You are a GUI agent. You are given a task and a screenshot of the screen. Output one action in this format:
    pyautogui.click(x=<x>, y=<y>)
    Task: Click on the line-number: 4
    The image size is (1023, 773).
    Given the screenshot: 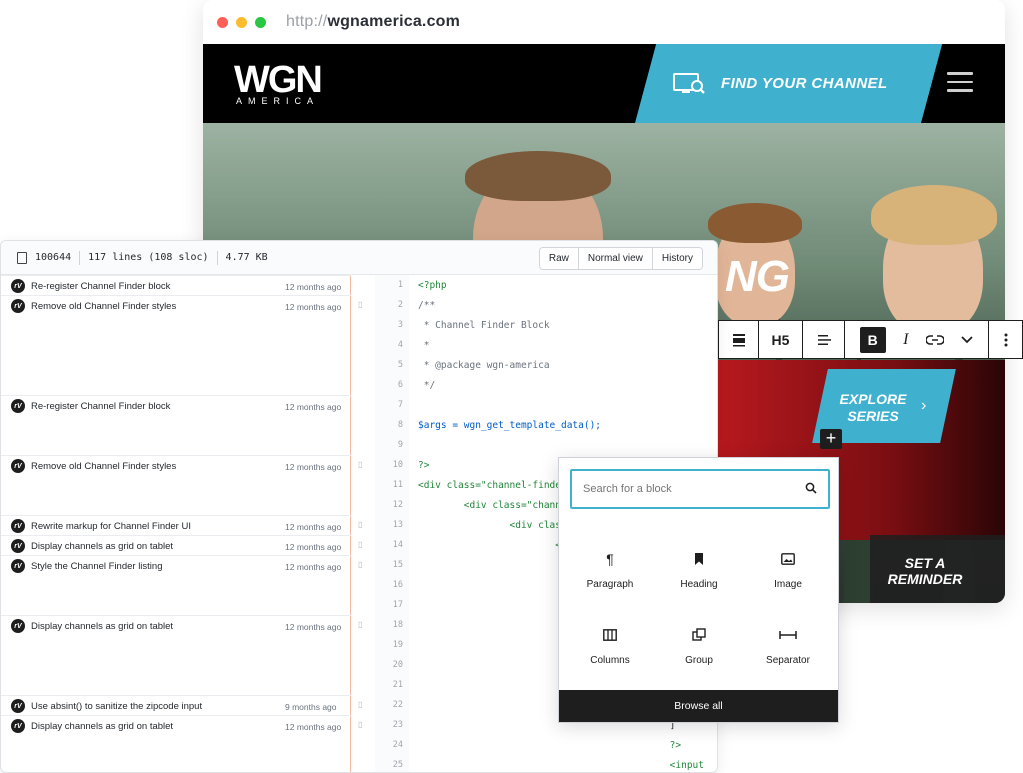 What is the action you would take?
    pyautogui.click(x=389, y=345)
    